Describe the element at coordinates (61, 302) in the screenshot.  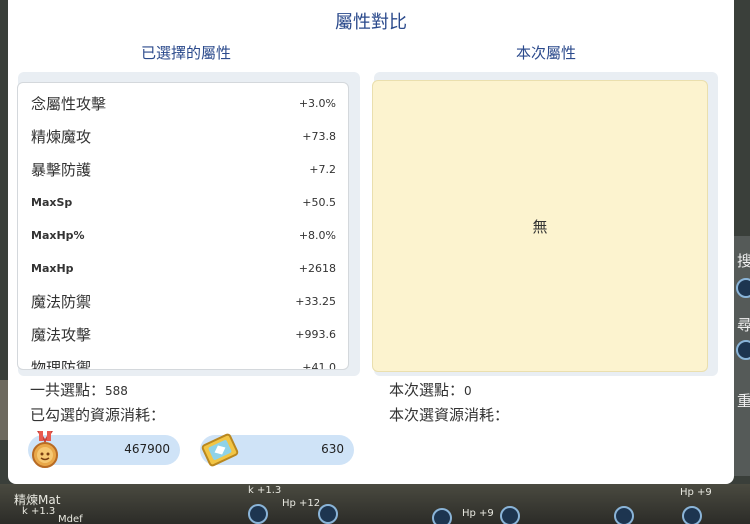
I see `attribute-name: 魔法防禦` at that location.